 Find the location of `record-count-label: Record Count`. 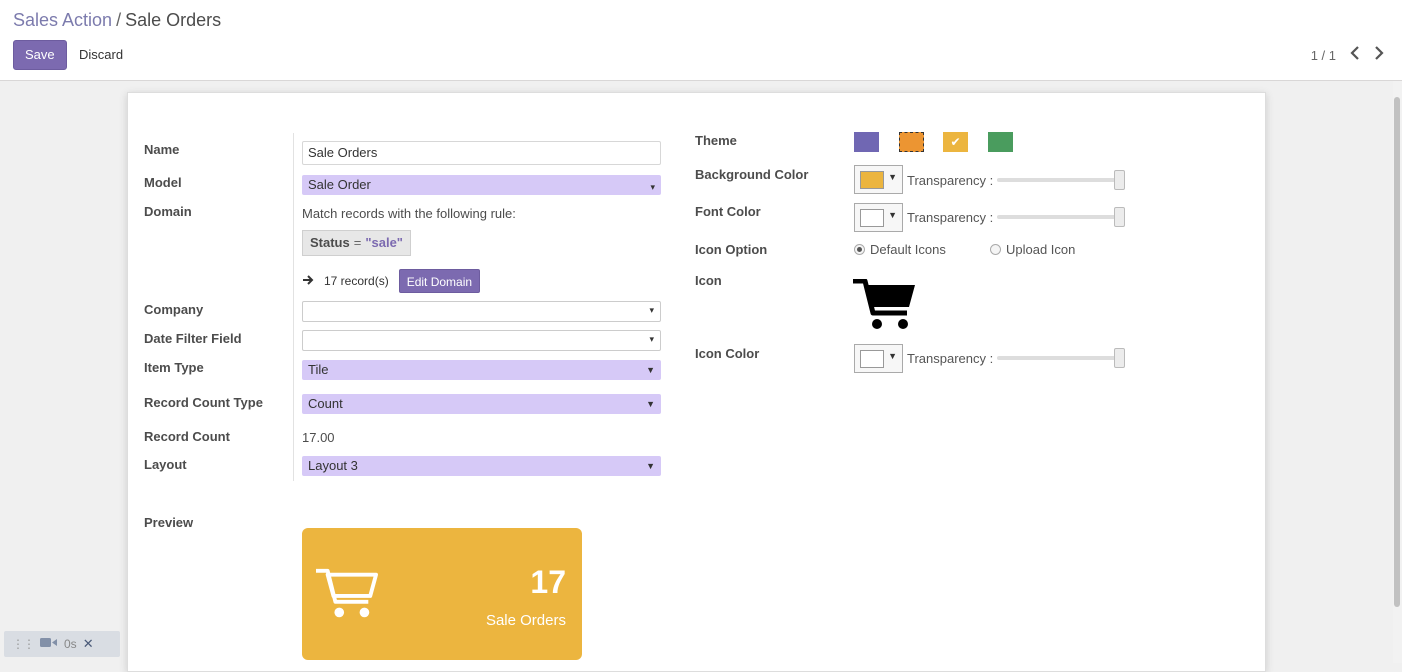

record-count-label: Record Count is located at coordinates (187, 436).